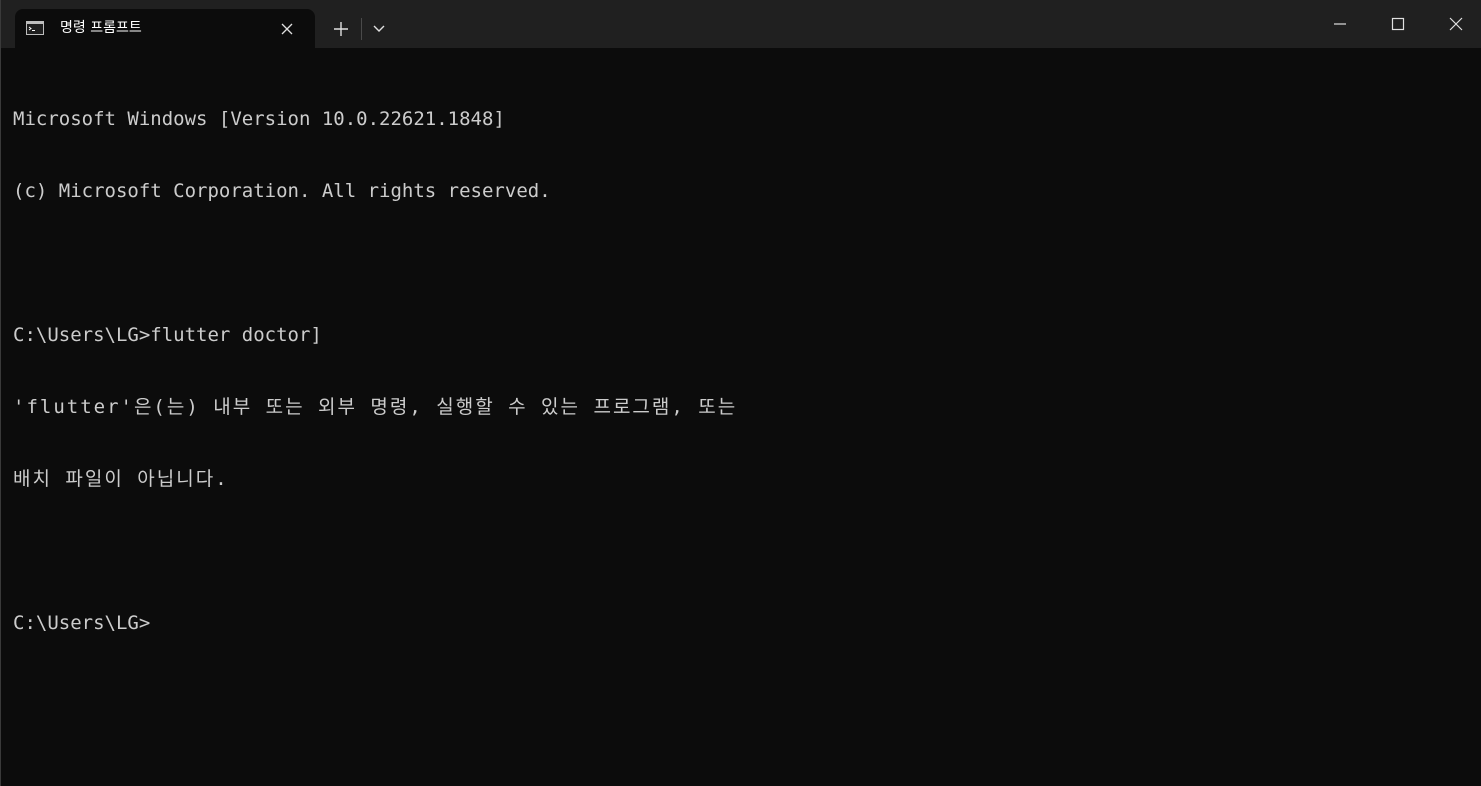 The image size is (1481, 786). Describe the element at coordinates (35, 28) in the screenshot. I see `terminal-icon` at that location.